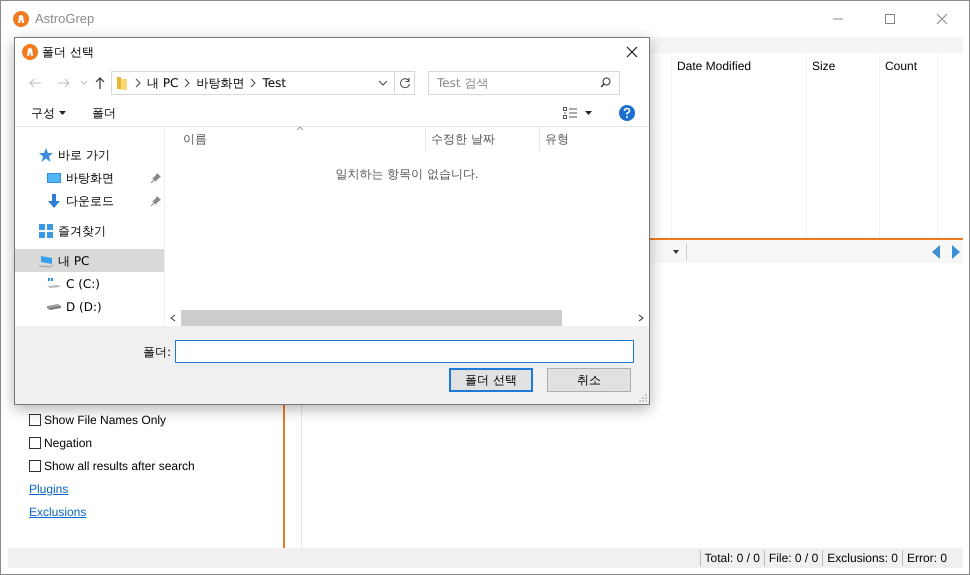 The width and height of the screenshot is (970, 575). What do you see at coordinates (956, 251) in the screenshot?
I see `right-arrow-icon` at bounding box center [956, 251].